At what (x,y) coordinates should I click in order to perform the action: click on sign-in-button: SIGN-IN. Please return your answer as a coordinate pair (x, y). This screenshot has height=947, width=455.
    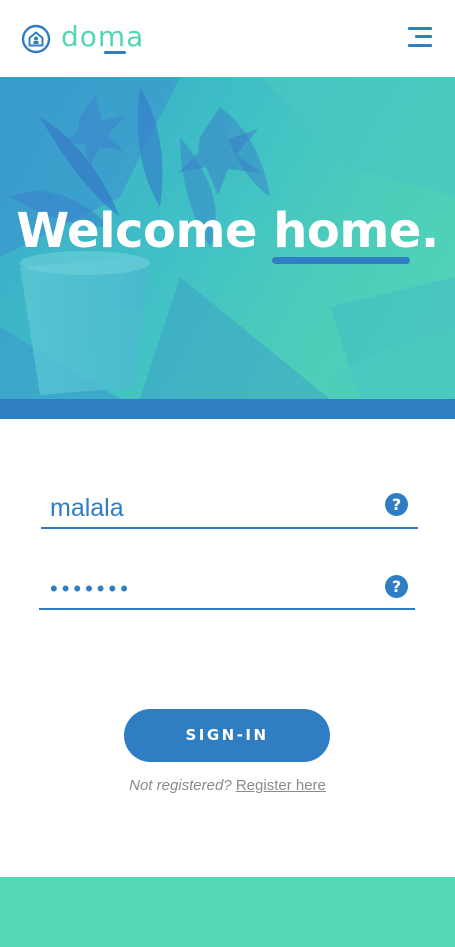
    Looking at the image, I should click on (227, 735).